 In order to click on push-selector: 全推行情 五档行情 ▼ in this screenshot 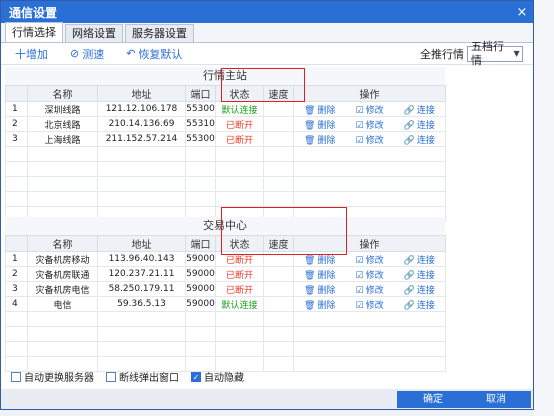, I will do `click(476, 53)`.